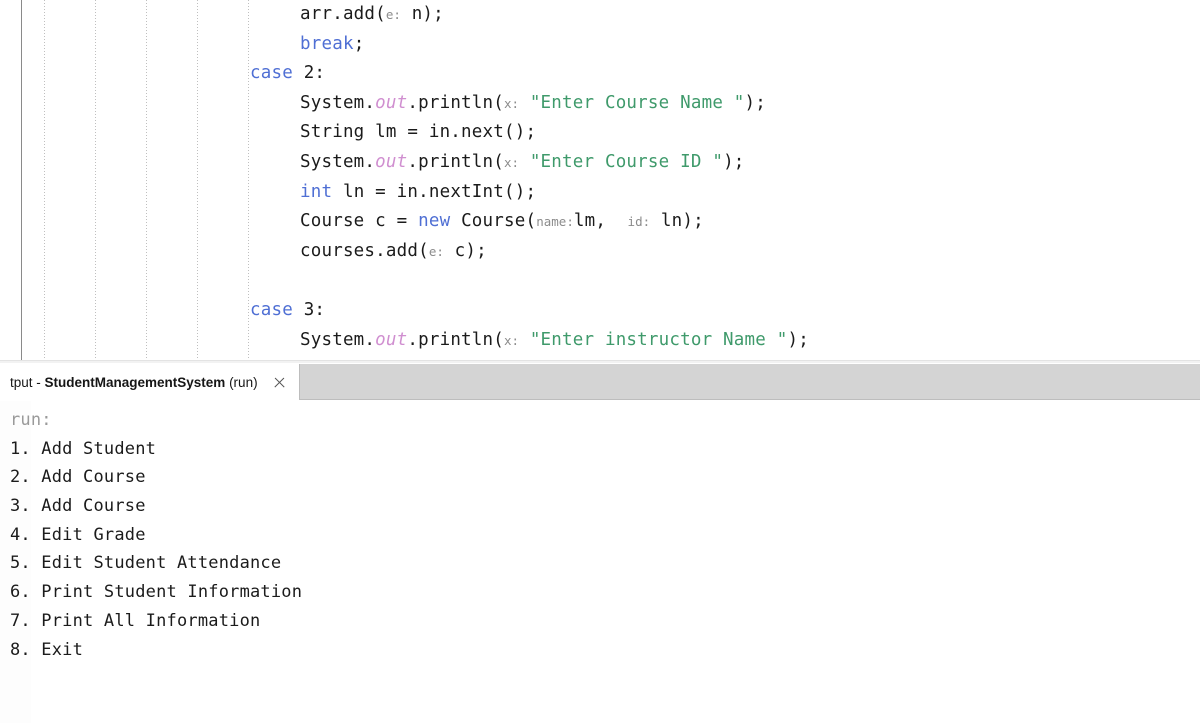 The height and width of the screenshot is (723, 1200). Describe the element at coordinates (600, 15) in the screenshot. I see `line-arr-add: arr.add(e: n);` at that location.